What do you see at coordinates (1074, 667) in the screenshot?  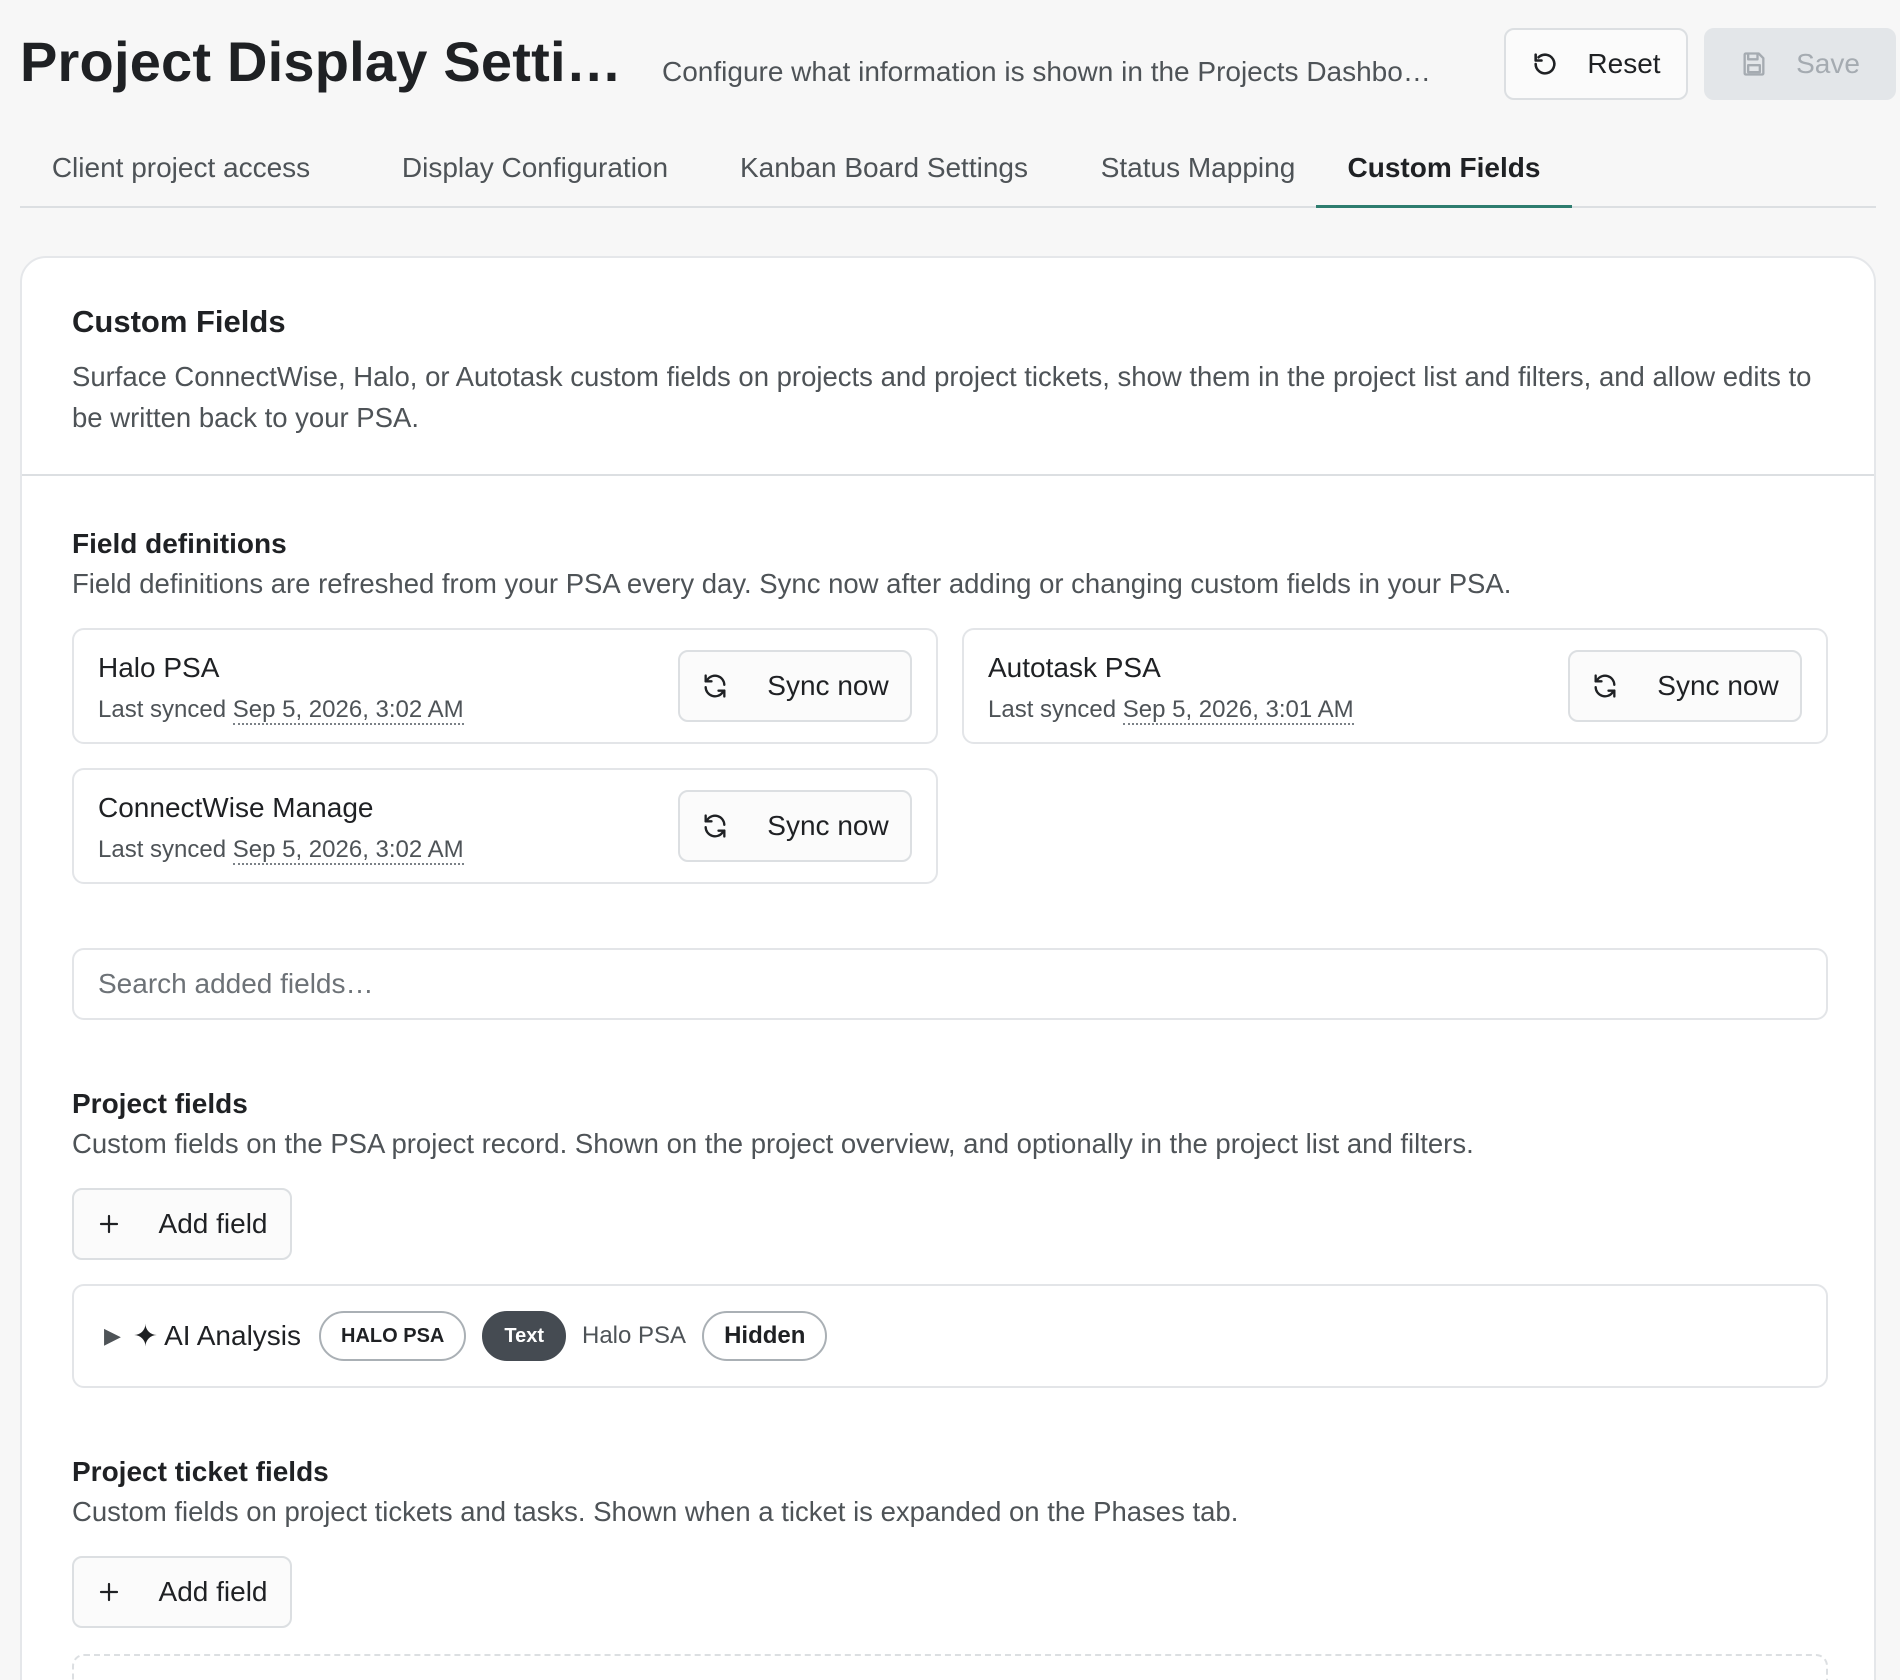 I see `psa-name: Autotask PSA` at bounding box center [1074, 667].